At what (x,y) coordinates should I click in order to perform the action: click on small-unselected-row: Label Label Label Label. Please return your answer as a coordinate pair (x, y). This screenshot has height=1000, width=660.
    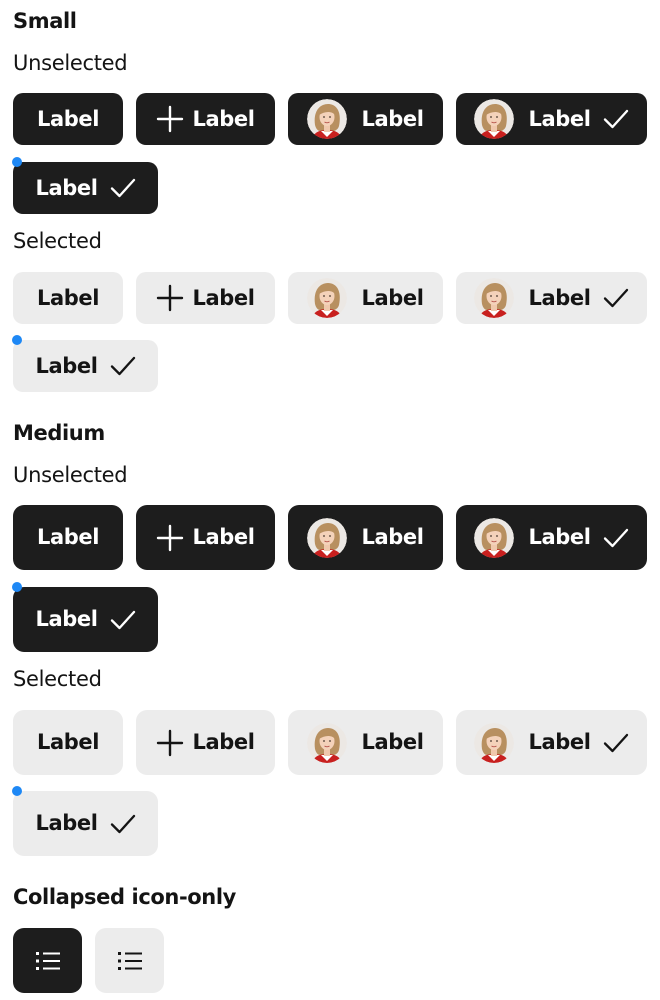
    Looking at the image, I should click on (333, 119).